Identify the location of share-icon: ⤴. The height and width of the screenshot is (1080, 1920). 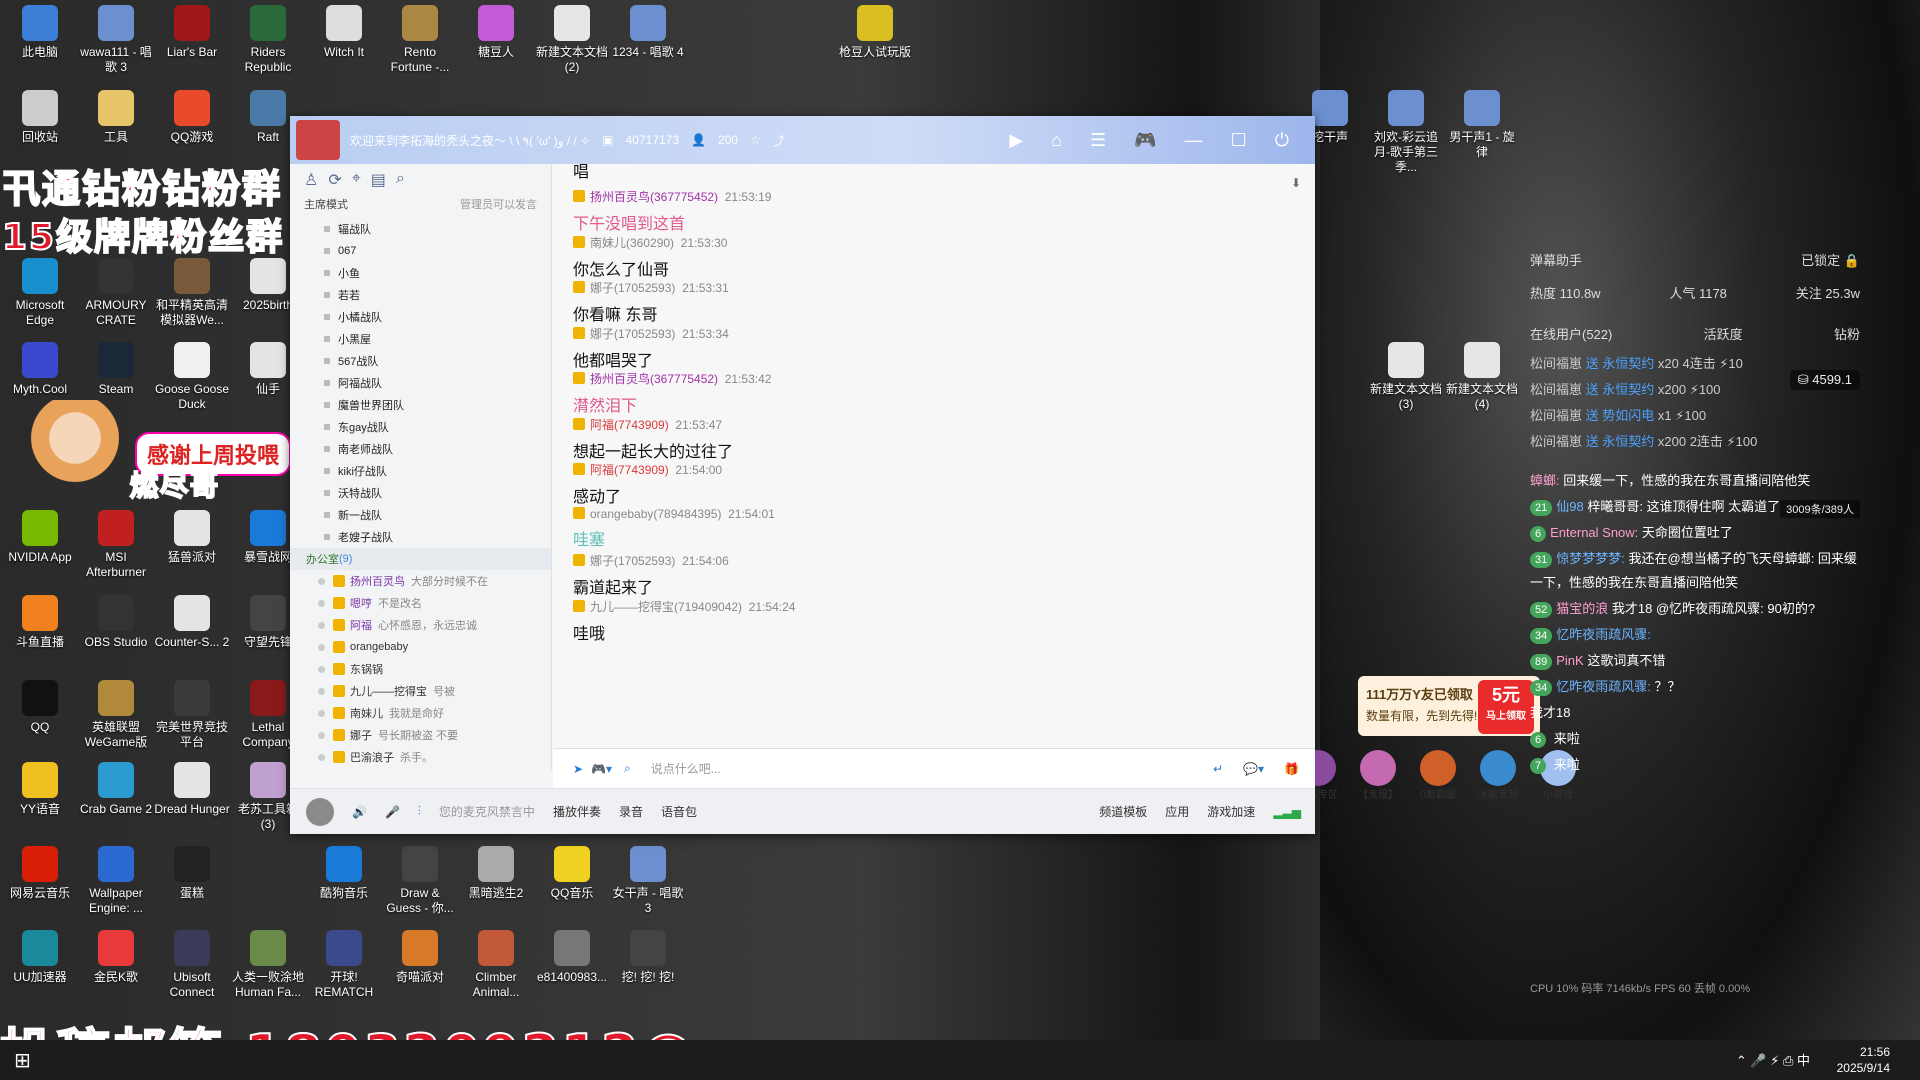
(779, 140).